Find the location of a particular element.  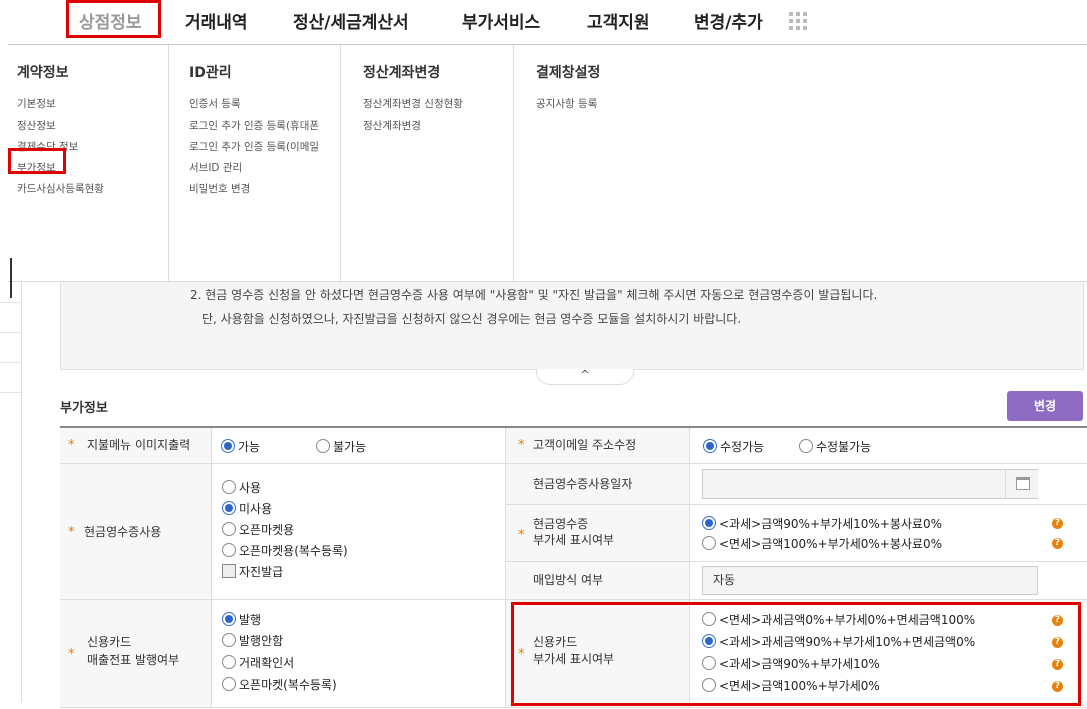

radio-open-market: 오픈마켓용 is located at coordinates (258, 529).